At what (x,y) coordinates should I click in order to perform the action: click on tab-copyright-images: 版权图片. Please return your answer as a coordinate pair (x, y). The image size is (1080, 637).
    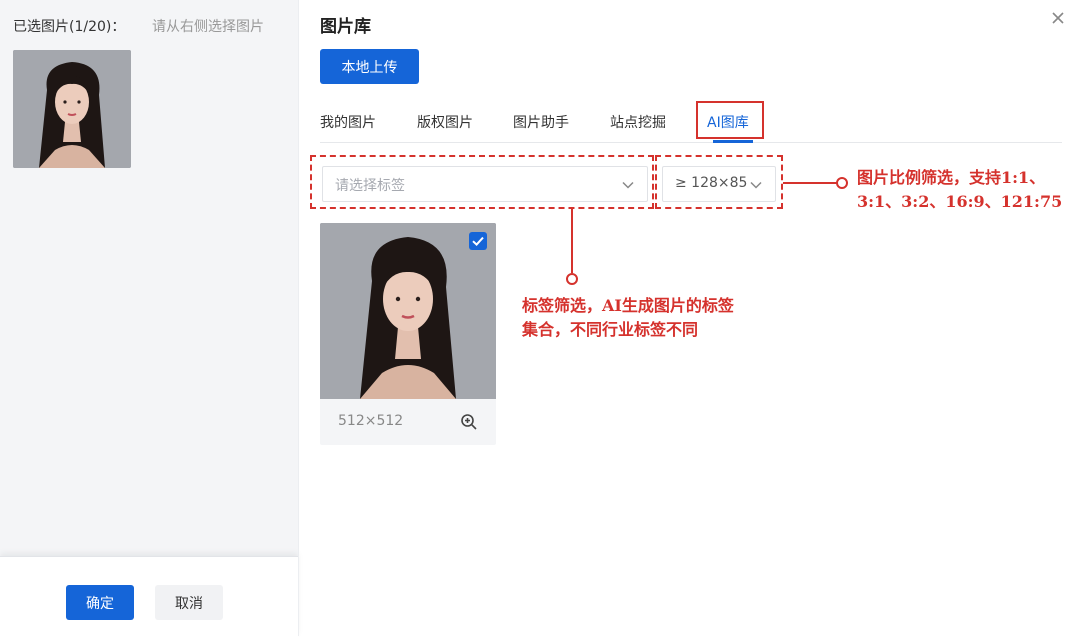
    Looking at the image, I should click on (445, 122).